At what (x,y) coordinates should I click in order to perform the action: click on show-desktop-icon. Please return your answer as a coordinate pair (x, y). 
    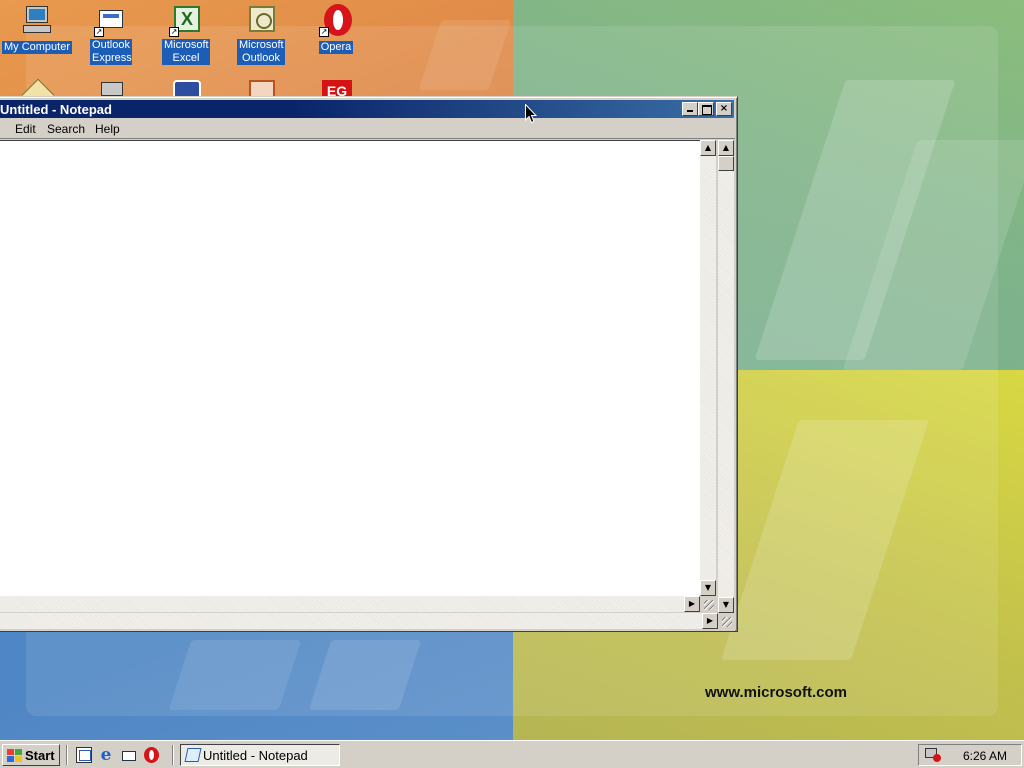
    Looking at the image, I should click on (84, 755).